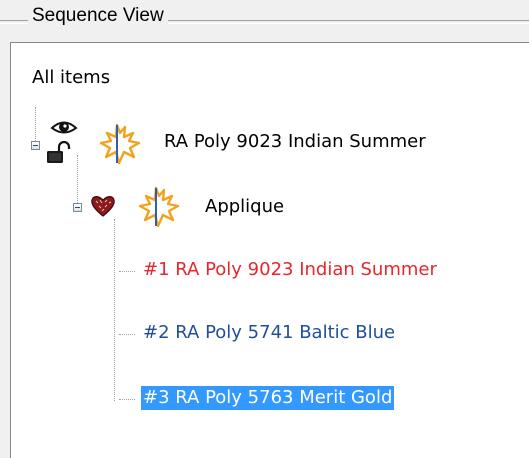 The width and height of the screenshot is (529, 458). I want to click on tree-item-thread-2: #2 RA Poly 5741 Baltic Blue, so click(269, 333).